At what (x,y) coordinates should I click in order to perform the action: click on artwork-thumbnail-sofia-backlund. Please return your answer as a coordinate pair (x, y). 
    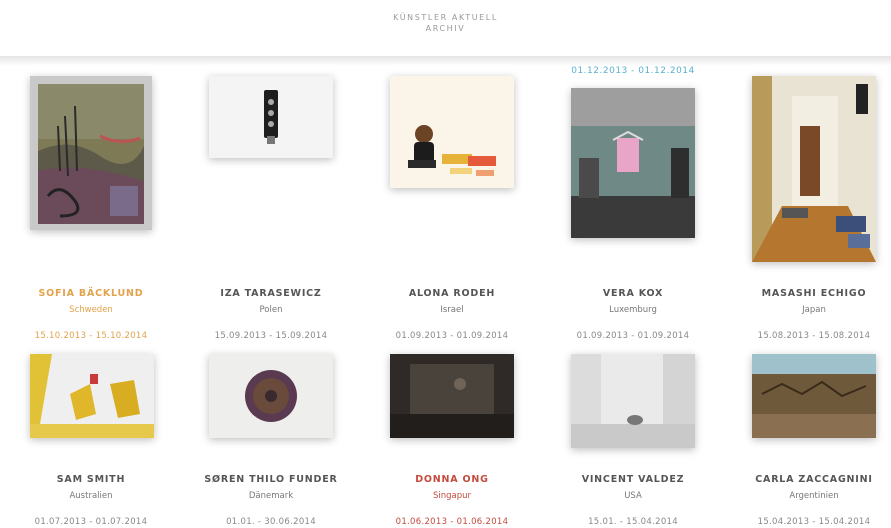
    Looking at the image, I should click on (91, 153).